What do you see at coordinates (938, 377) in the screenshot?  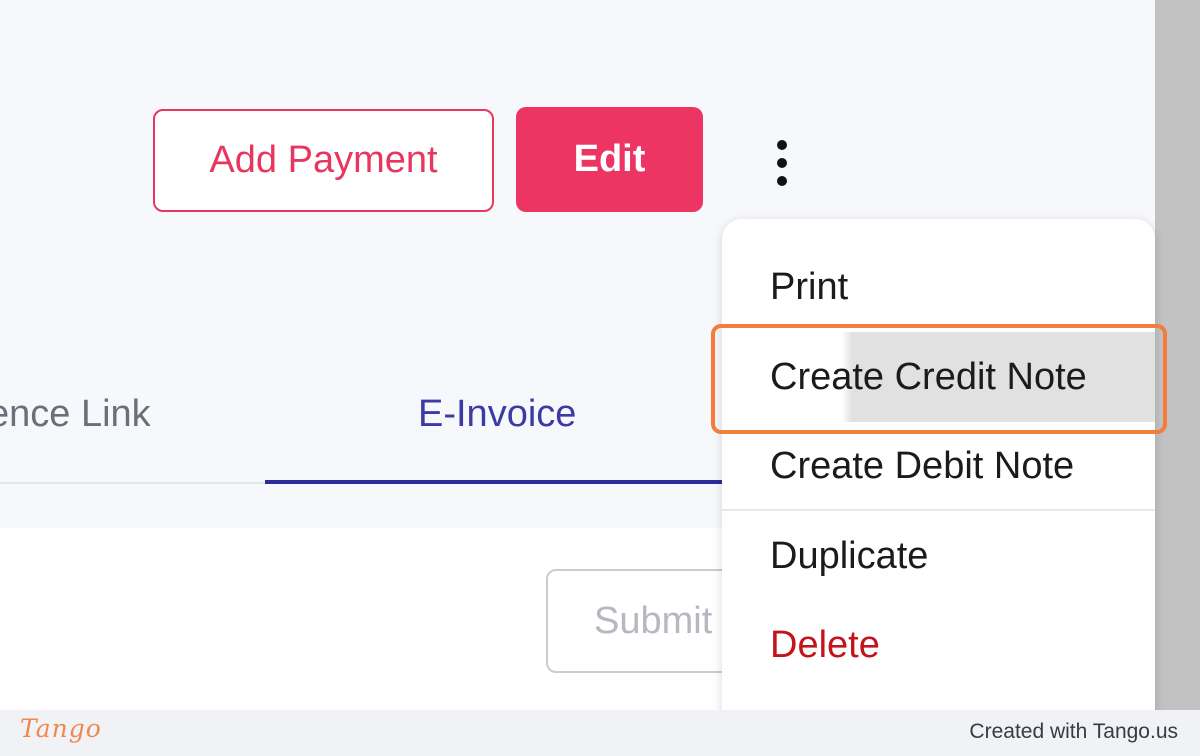 I see `menu-item-create-credit-note: Create Credit Note` at bounding box center [938, 377].